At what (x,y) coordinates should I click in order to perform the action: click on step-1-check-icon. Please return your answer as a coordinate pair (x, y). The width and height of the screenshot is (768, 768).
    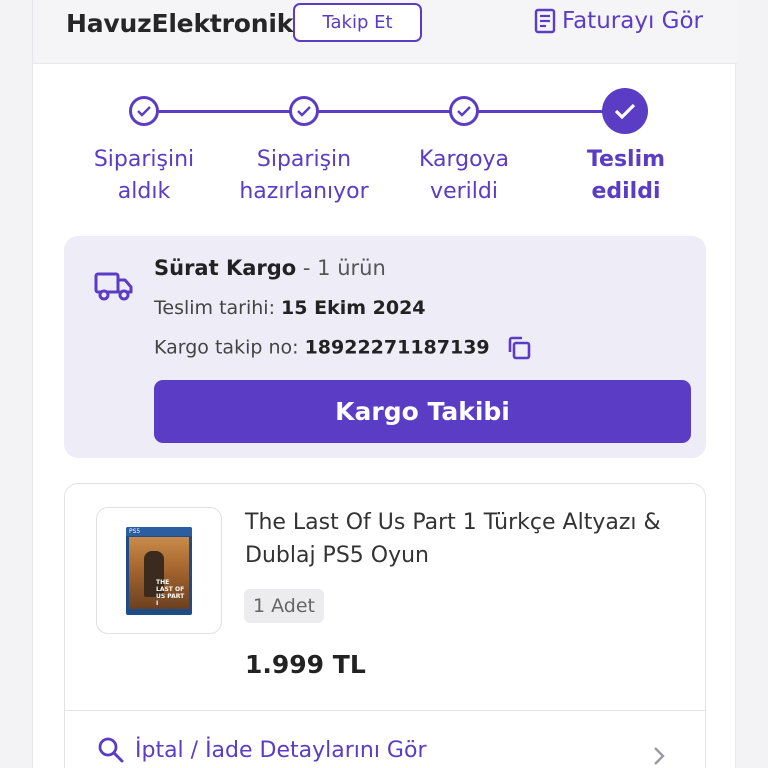
    Looking at the image, I should click on (144, 111).